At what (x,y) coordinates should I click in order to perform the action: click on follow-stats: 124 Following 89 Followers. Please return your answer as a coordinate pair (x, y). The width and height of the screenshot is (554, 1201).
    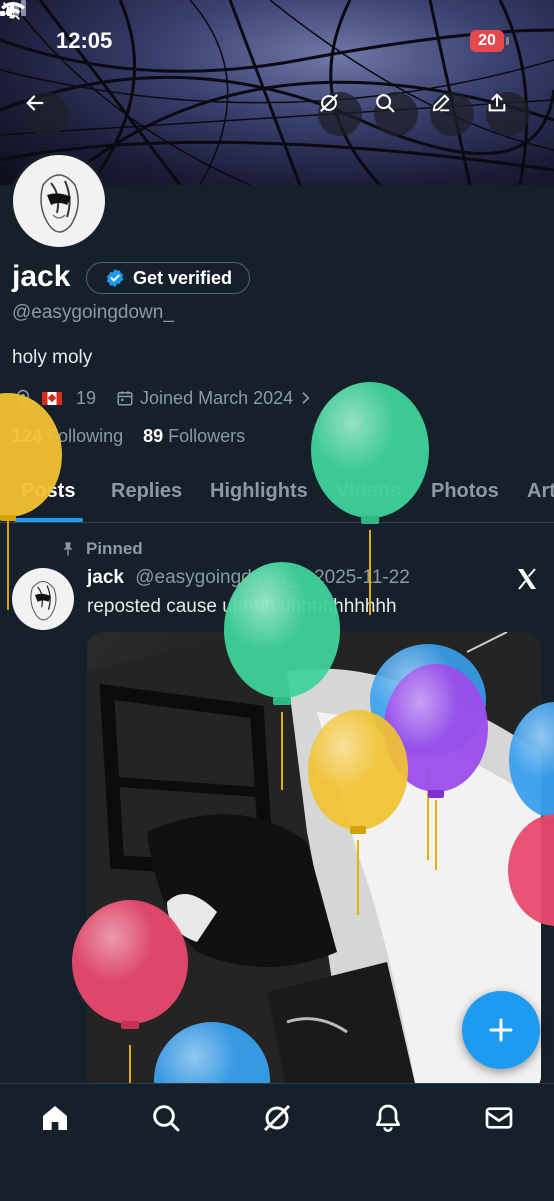
    Looking at the image, I should click on (128, 436).